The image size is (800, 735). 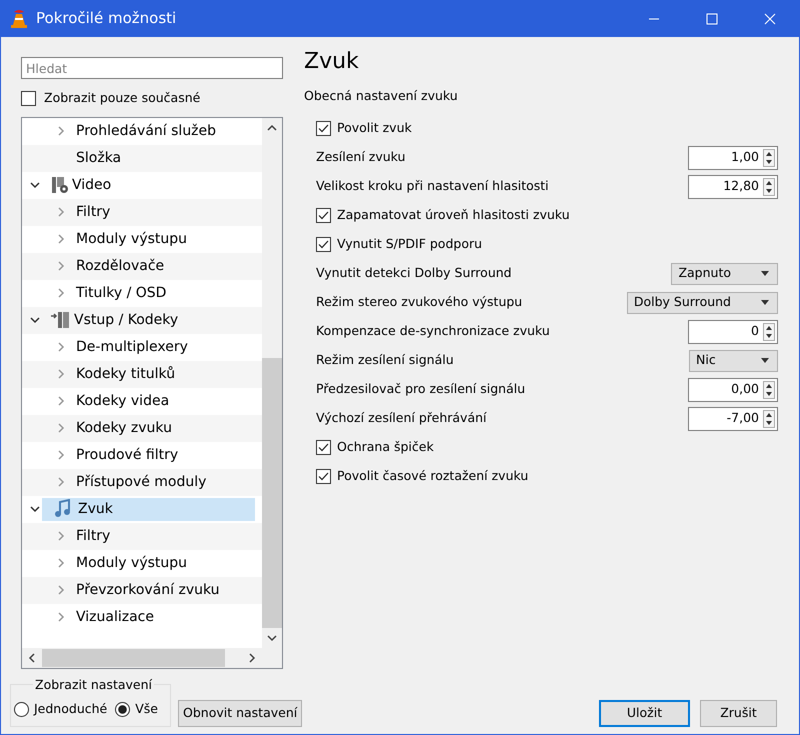 I want to click on horizontal-scrollbar, so click(x=142, y=658).